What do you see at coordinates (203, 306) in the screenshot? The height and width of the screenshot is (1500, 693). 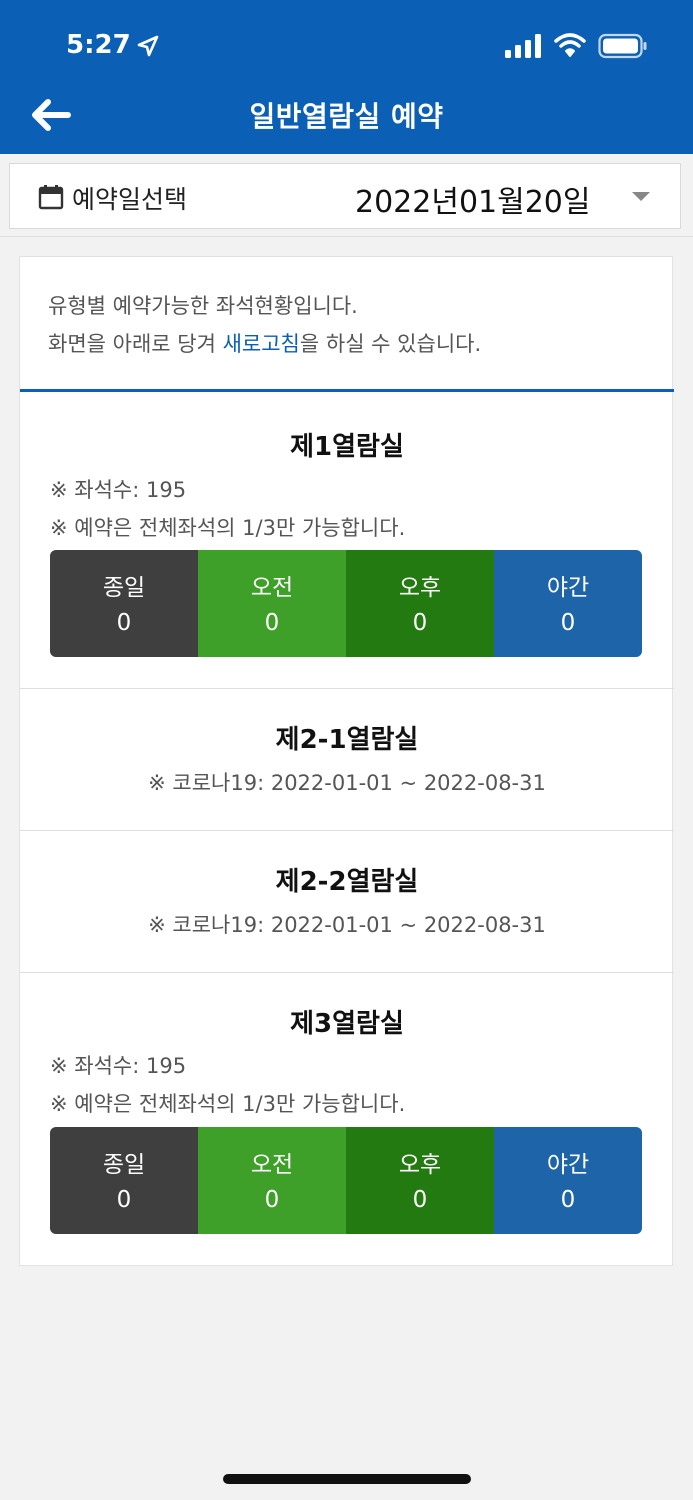 I see `info-line-1: 유형별 예약가능한 좌석현황입니다.` at bounding box center [203, 306].